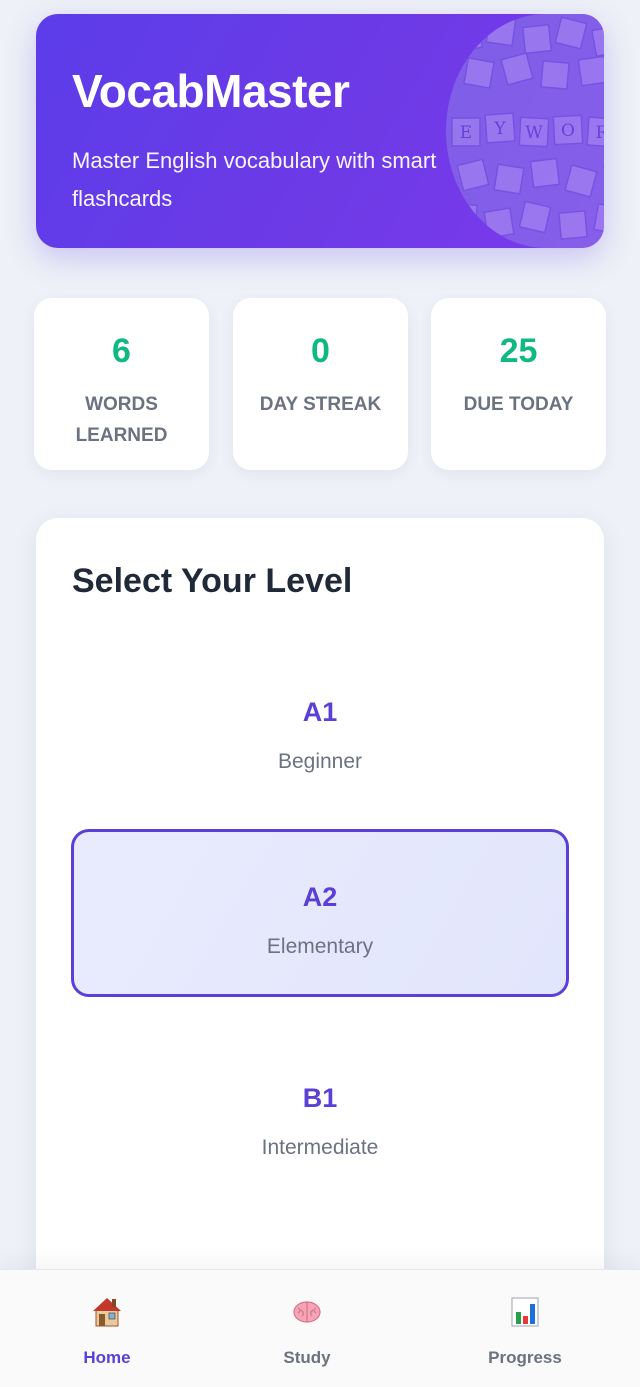  I want to click on nav-label: Study, so click(307, 1357).